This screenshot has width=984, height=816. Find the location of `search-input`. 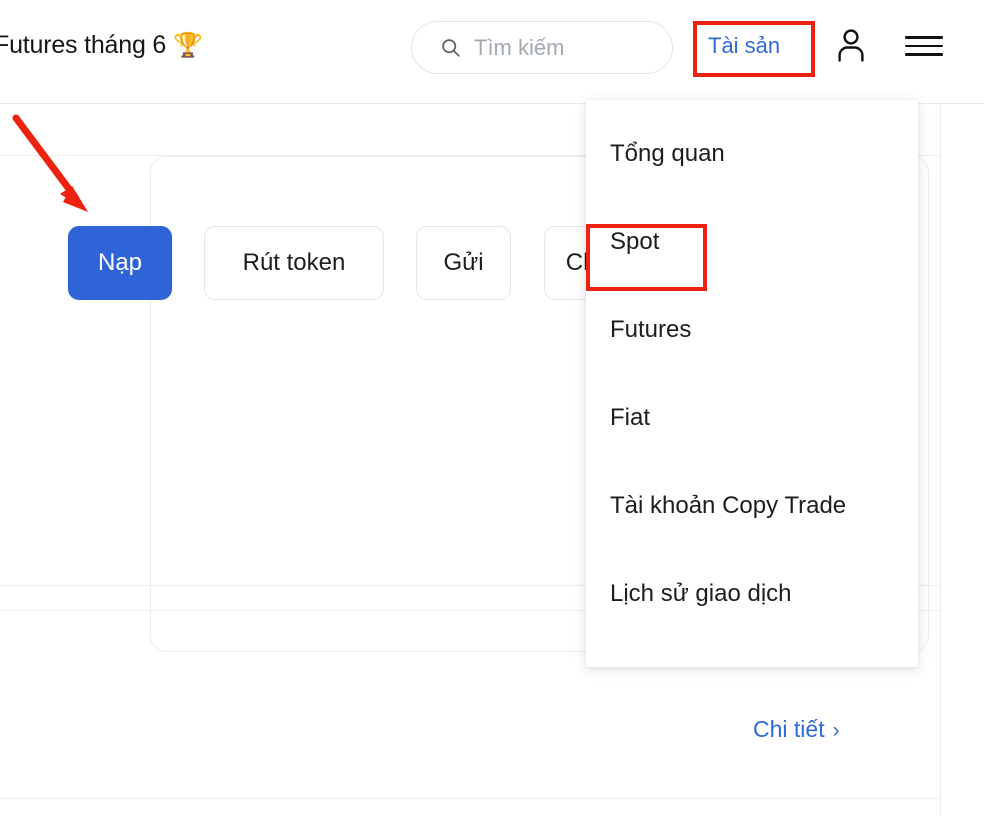

search-input is located at coordinates (559, 47).